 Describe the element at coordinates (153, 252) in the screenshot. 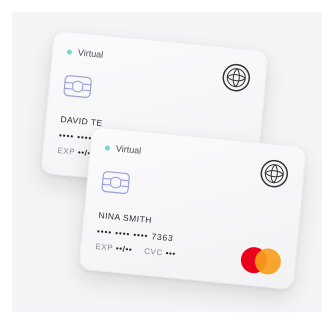

I see `cvc-label: CVC` at that location.